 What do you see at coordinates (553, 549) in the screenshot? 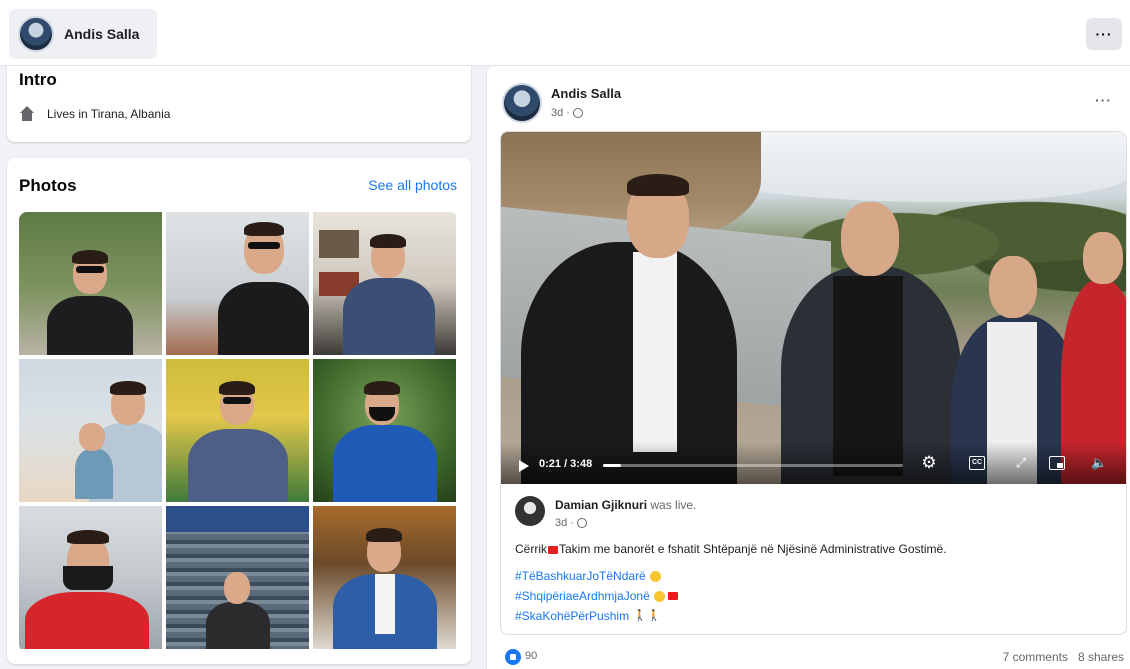
I see `pin-icon` at bounding box center [553, 549].